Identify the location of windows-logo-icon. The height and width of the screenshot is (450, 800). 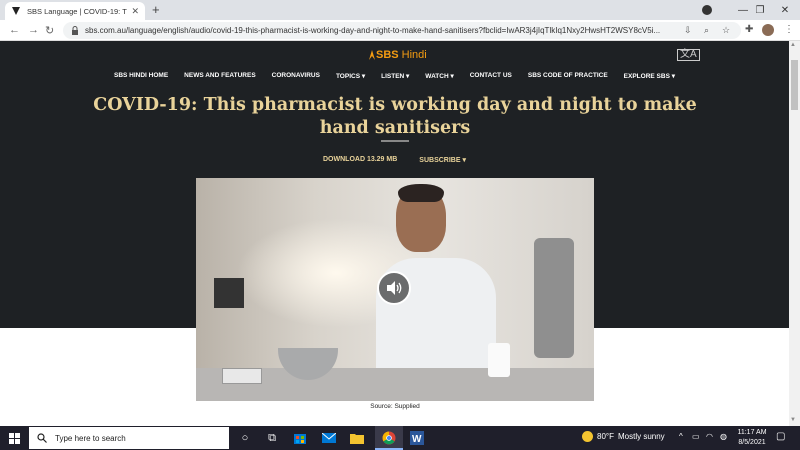
(14, 438).